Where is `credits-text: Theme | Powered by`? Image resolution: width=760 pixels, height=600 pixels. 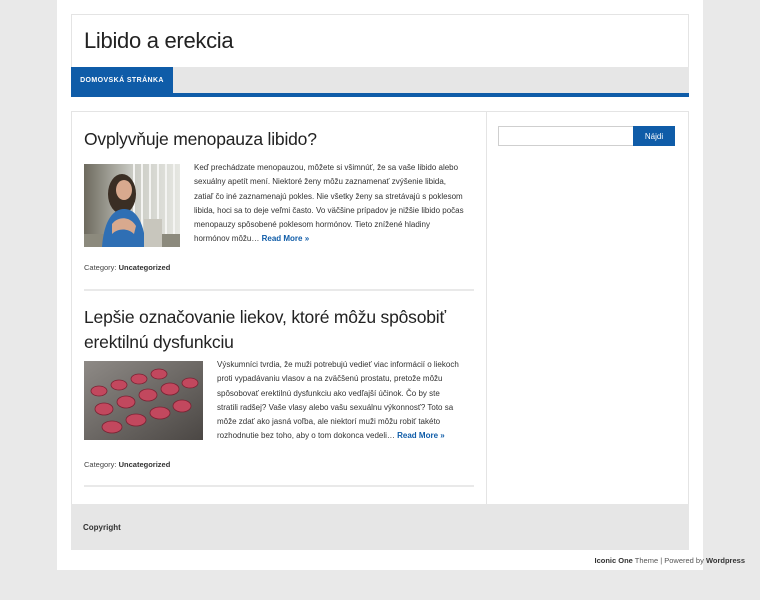 credits-text: Theme | Powered by is located at coordinates (669, 560).